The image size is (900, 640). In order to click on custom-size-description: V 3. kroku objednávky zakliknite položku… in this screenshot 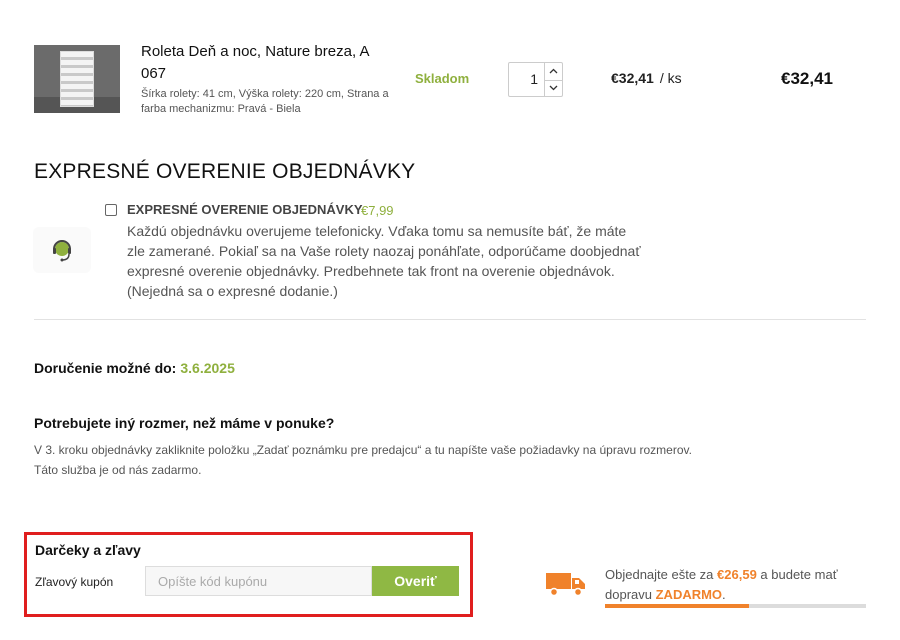, I will do `click(404, 460)`.